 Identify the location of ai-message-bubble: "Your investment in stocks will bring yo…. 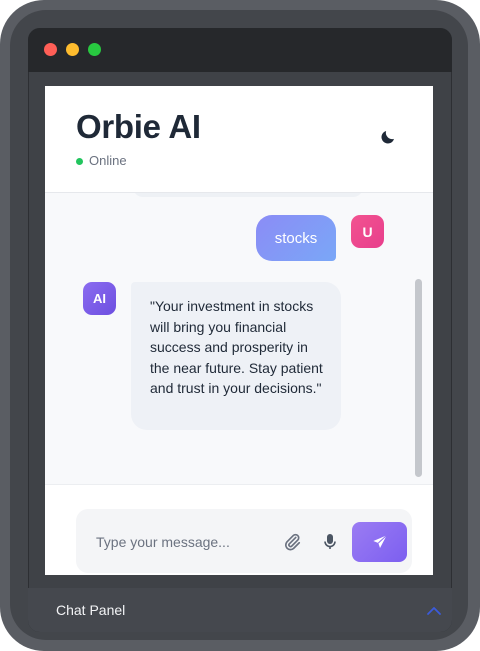
(236, 356).